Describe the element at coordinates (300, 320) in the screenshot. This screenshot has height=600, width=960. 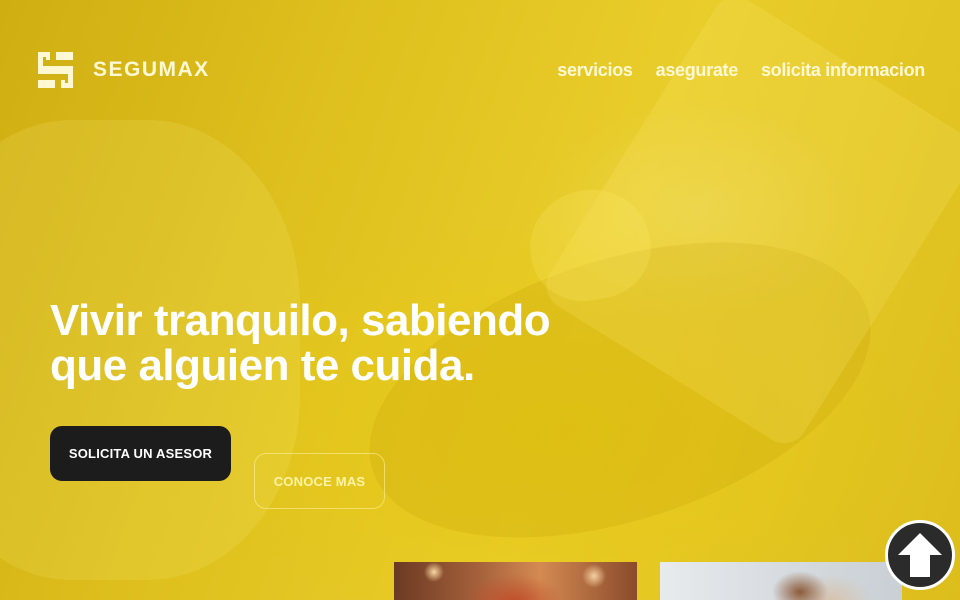
I see `hero-headline-line-1: Vivir tranquilo, sabiendo` at that location.